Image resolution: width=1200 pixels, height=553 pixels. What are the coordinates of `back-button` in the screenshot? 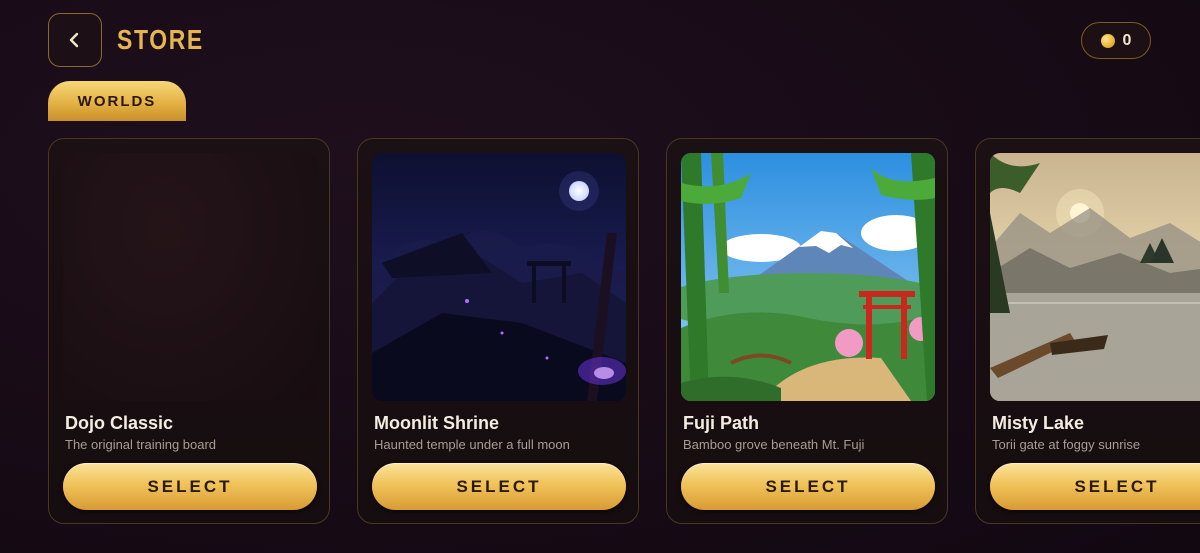 It's located at (75, 40).